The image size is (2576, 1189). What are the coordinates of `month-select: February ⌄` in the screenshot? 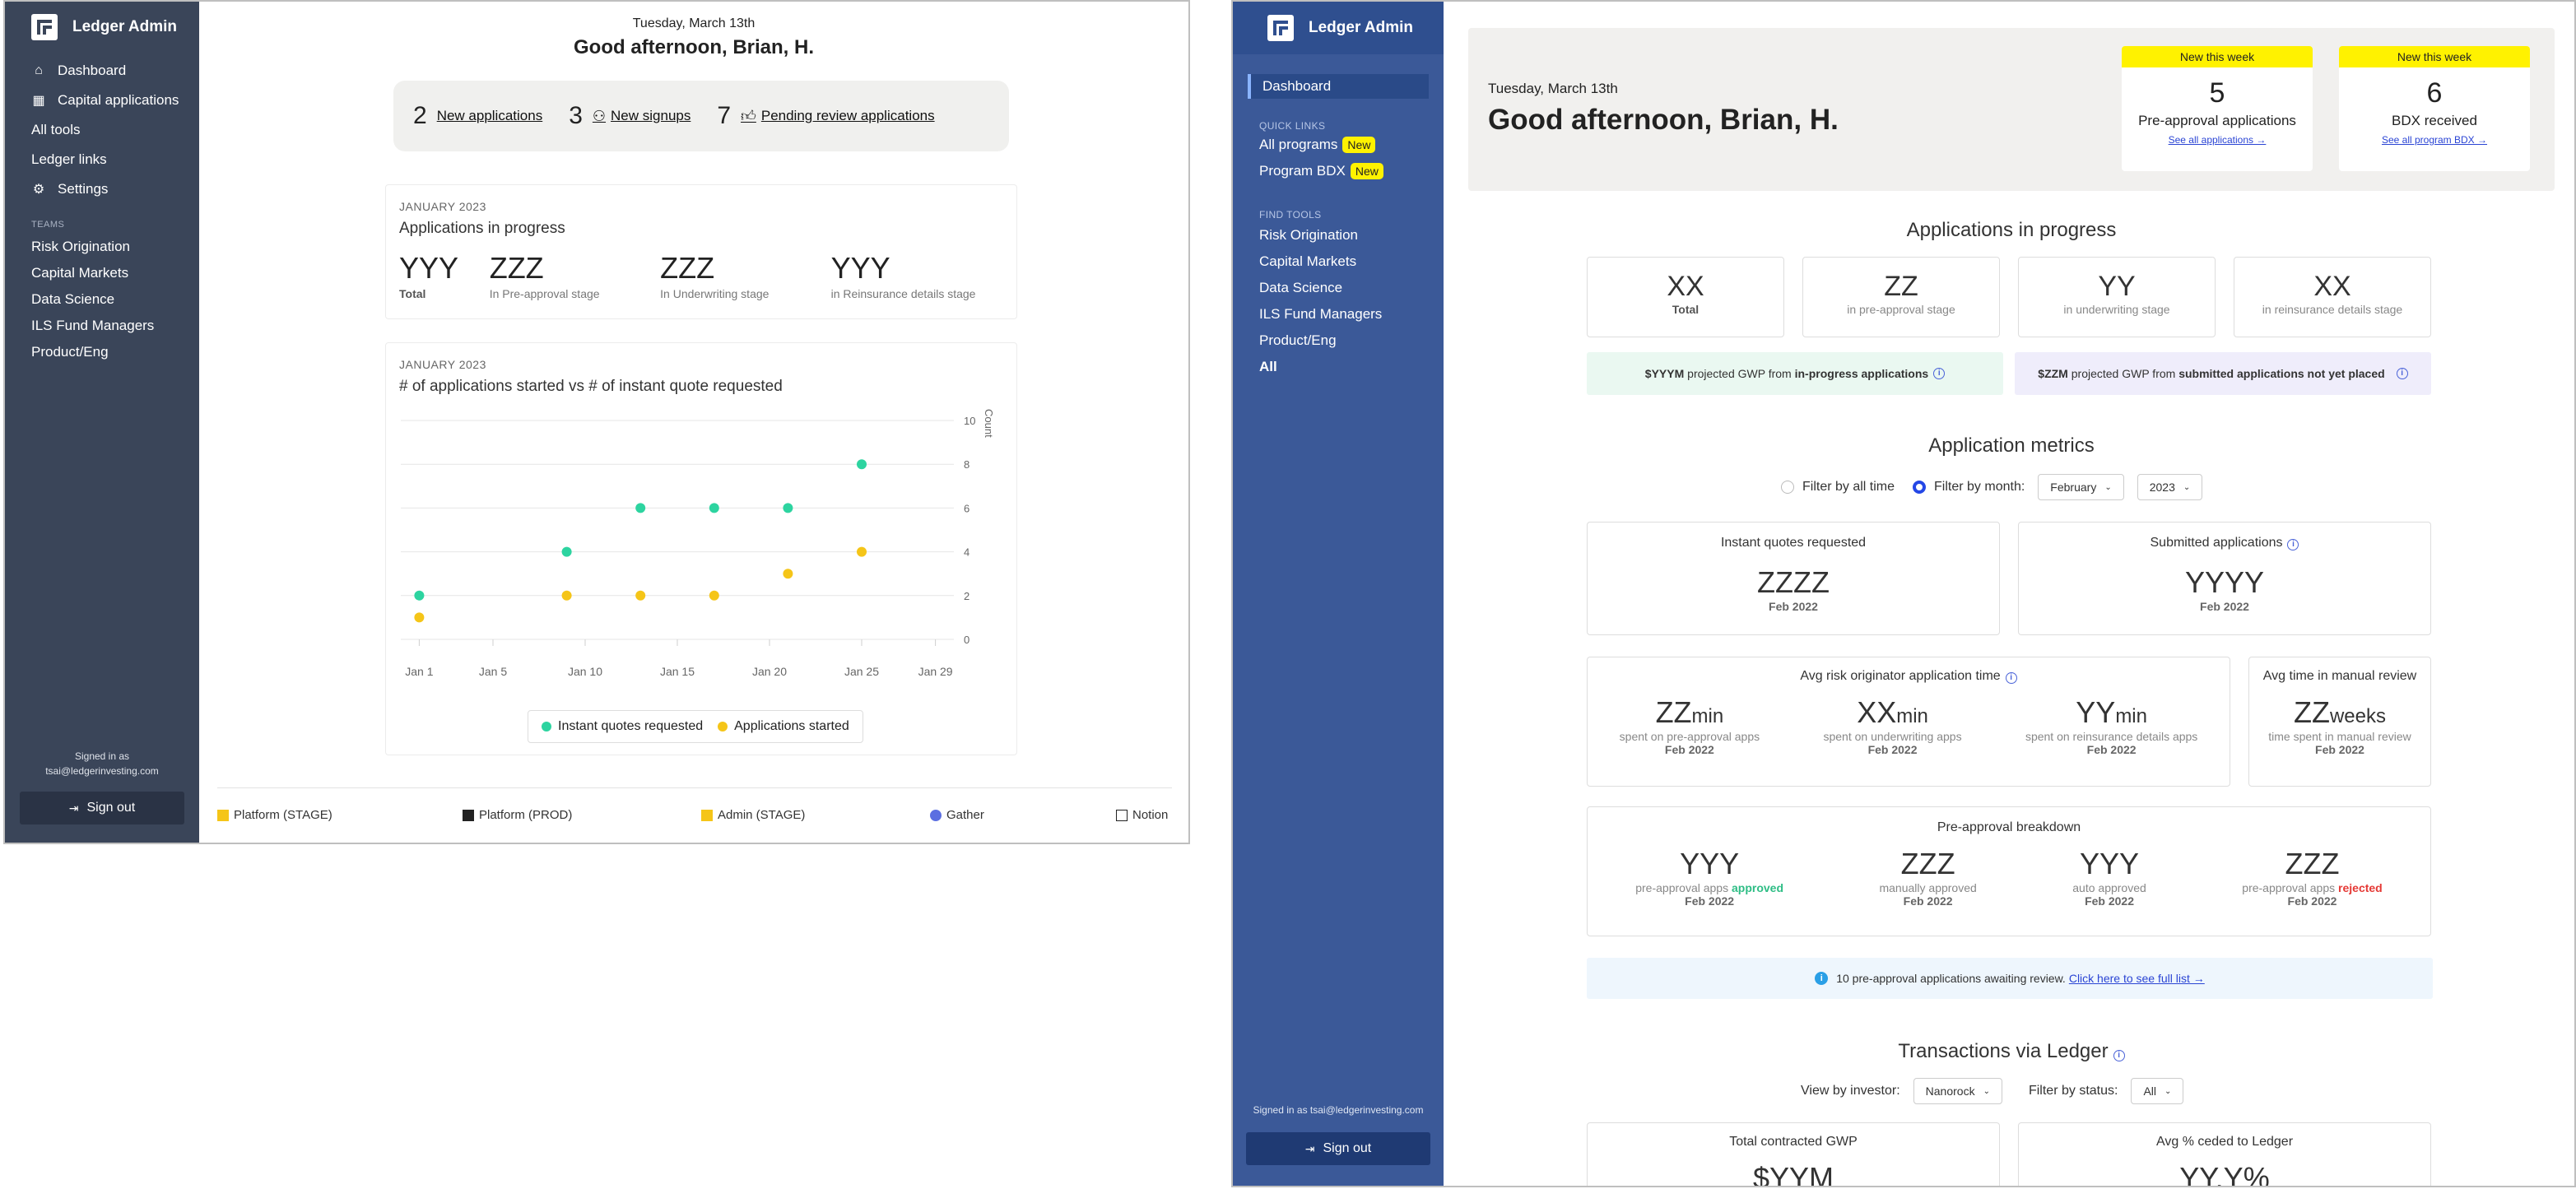 It's located at (2081, 487).